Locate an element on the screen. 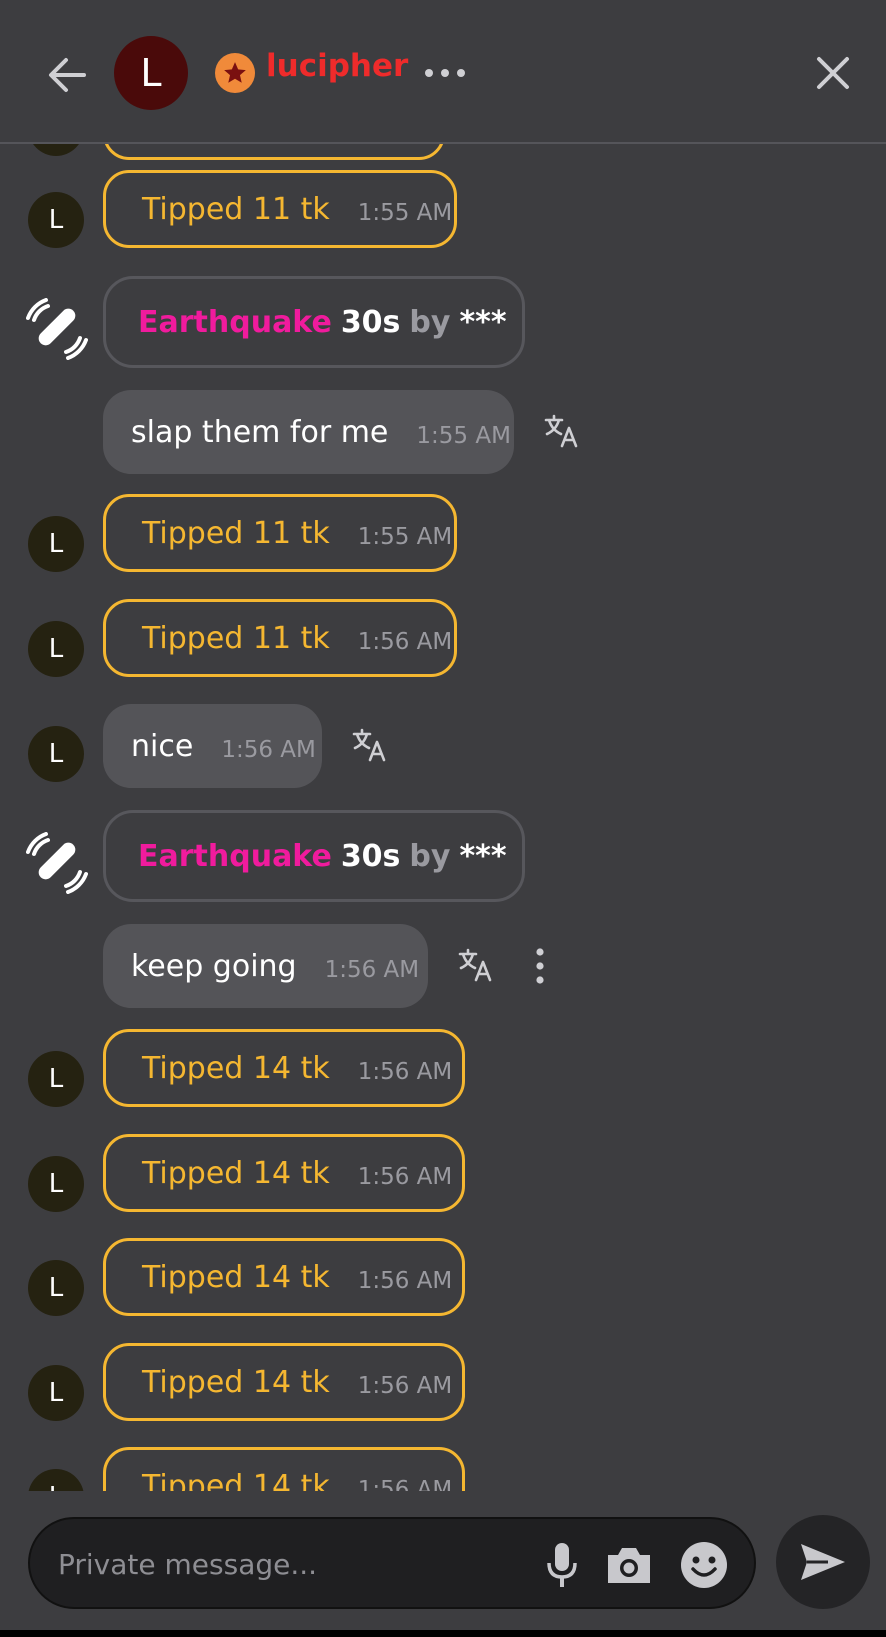  message-bubble: nice 1:56 AM is located at coordinates (212, 746).